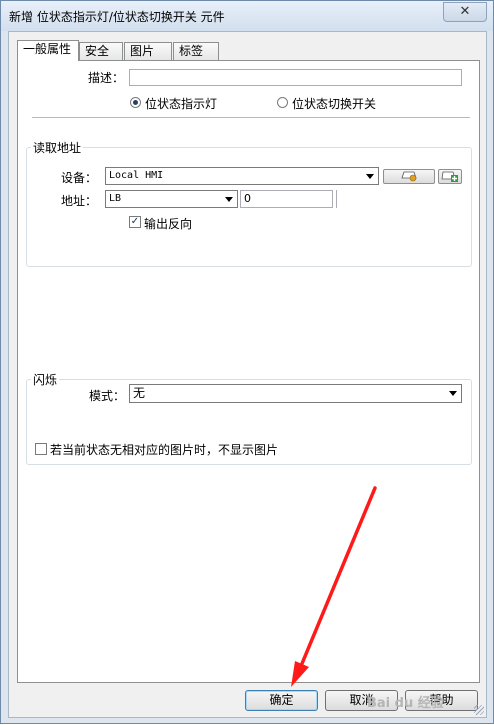  Describe the element at coordinates (334, 586) in the screenshot. I see `annotation-arrow` at that location.